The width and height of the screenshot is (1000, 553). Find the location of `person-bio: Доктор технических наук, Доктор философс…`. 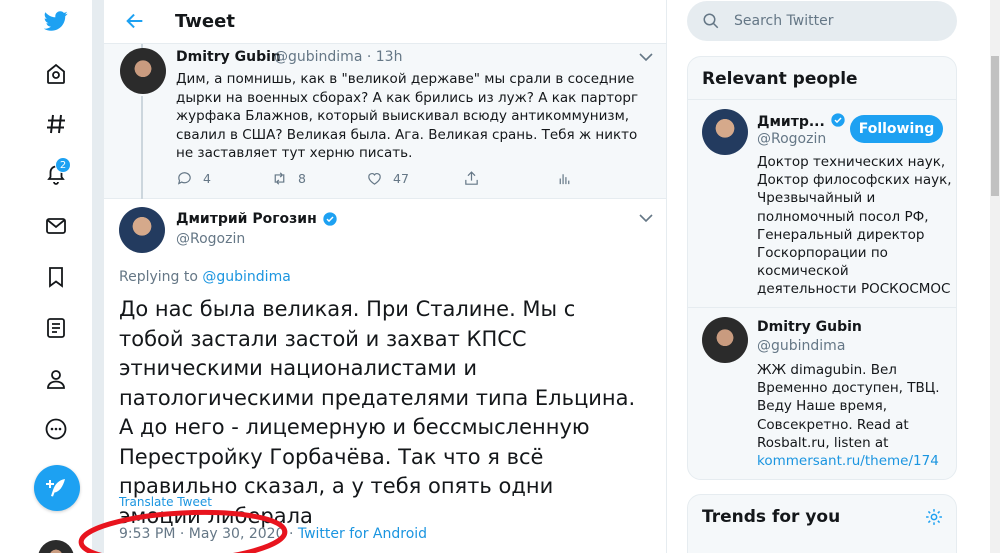

person-bio: Доктор технических наук, Доктор философс… is located at coordinates (854, 226).